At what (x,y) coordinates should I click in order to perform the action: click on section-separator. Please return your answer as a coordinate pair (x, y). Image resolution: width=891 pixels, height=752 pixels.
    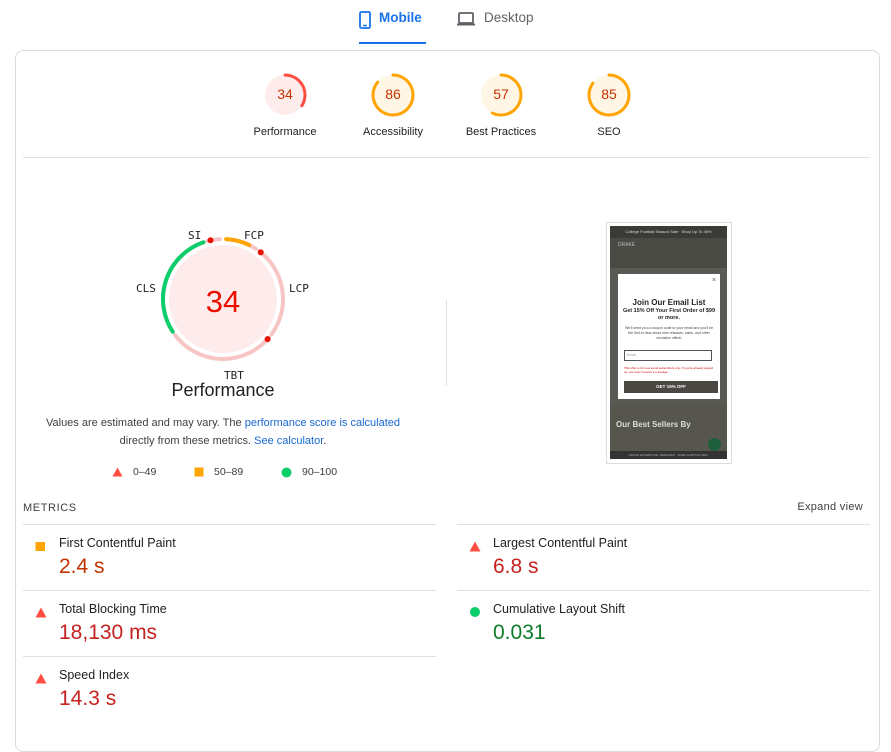
    Looking at the image, I should click on (446, 343).